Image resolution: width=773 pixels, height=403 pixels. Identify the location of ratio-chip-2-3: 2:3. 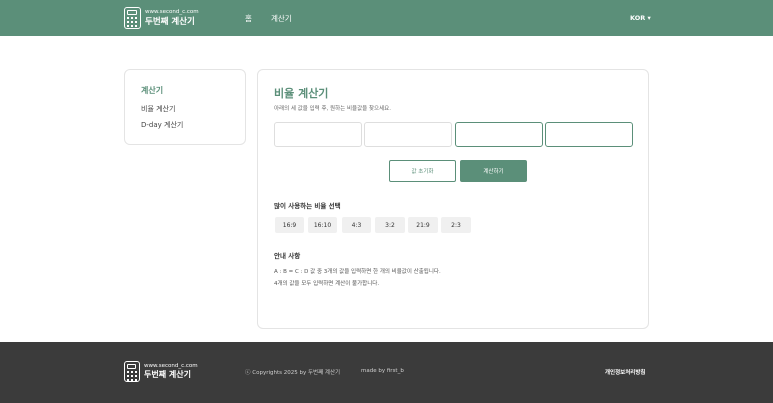
(456, 225).